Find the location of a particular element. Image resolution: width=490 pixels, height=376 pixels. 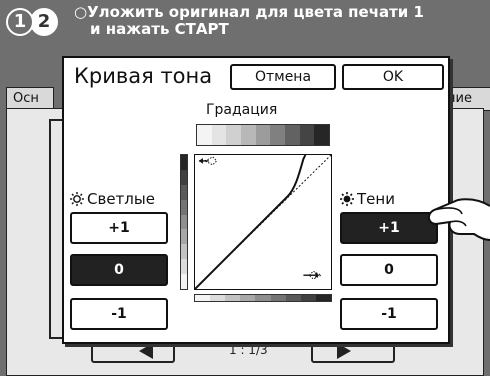

ok-button: OK is located at coordinates (393, 77).